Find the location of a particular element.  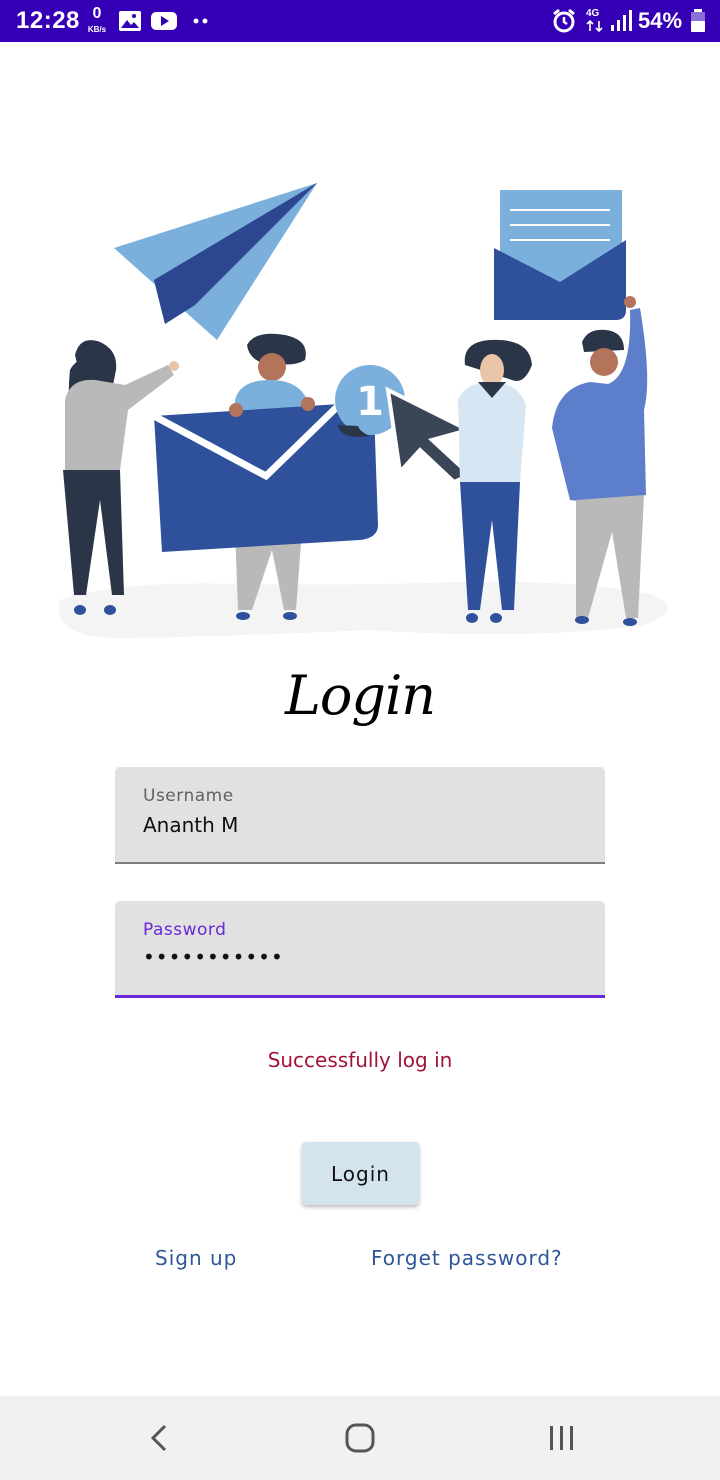

username-input: Ananth M is located at coordinates (190, 825).